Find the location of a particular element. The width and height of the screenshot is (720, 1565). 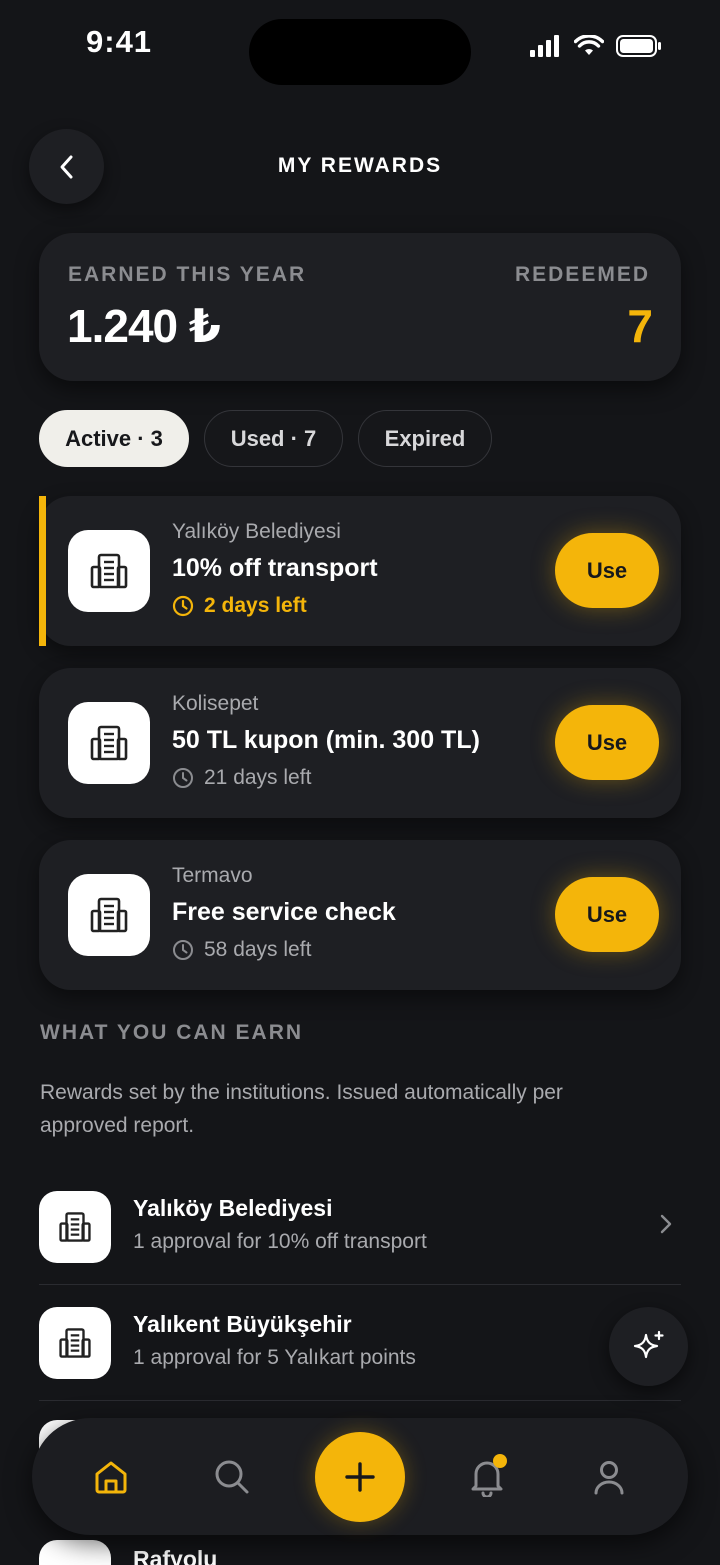

reward-title: Free service check is located at coordinates (284, 912).